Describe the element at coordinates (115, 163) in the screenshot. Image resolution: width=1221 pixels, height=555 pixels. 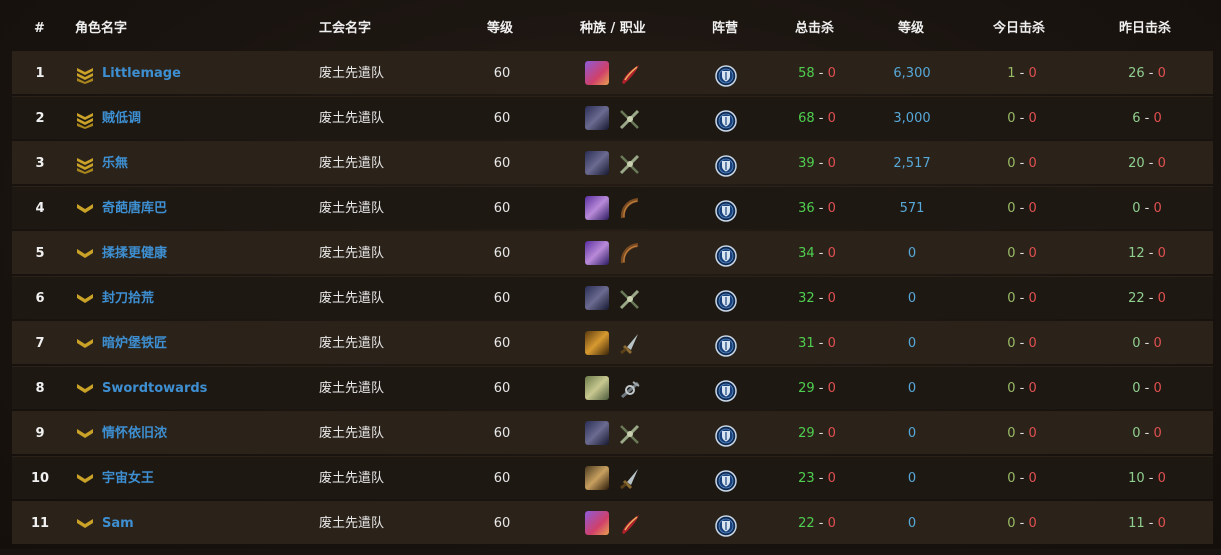
I see `character-name-link: 乐無` at that location.